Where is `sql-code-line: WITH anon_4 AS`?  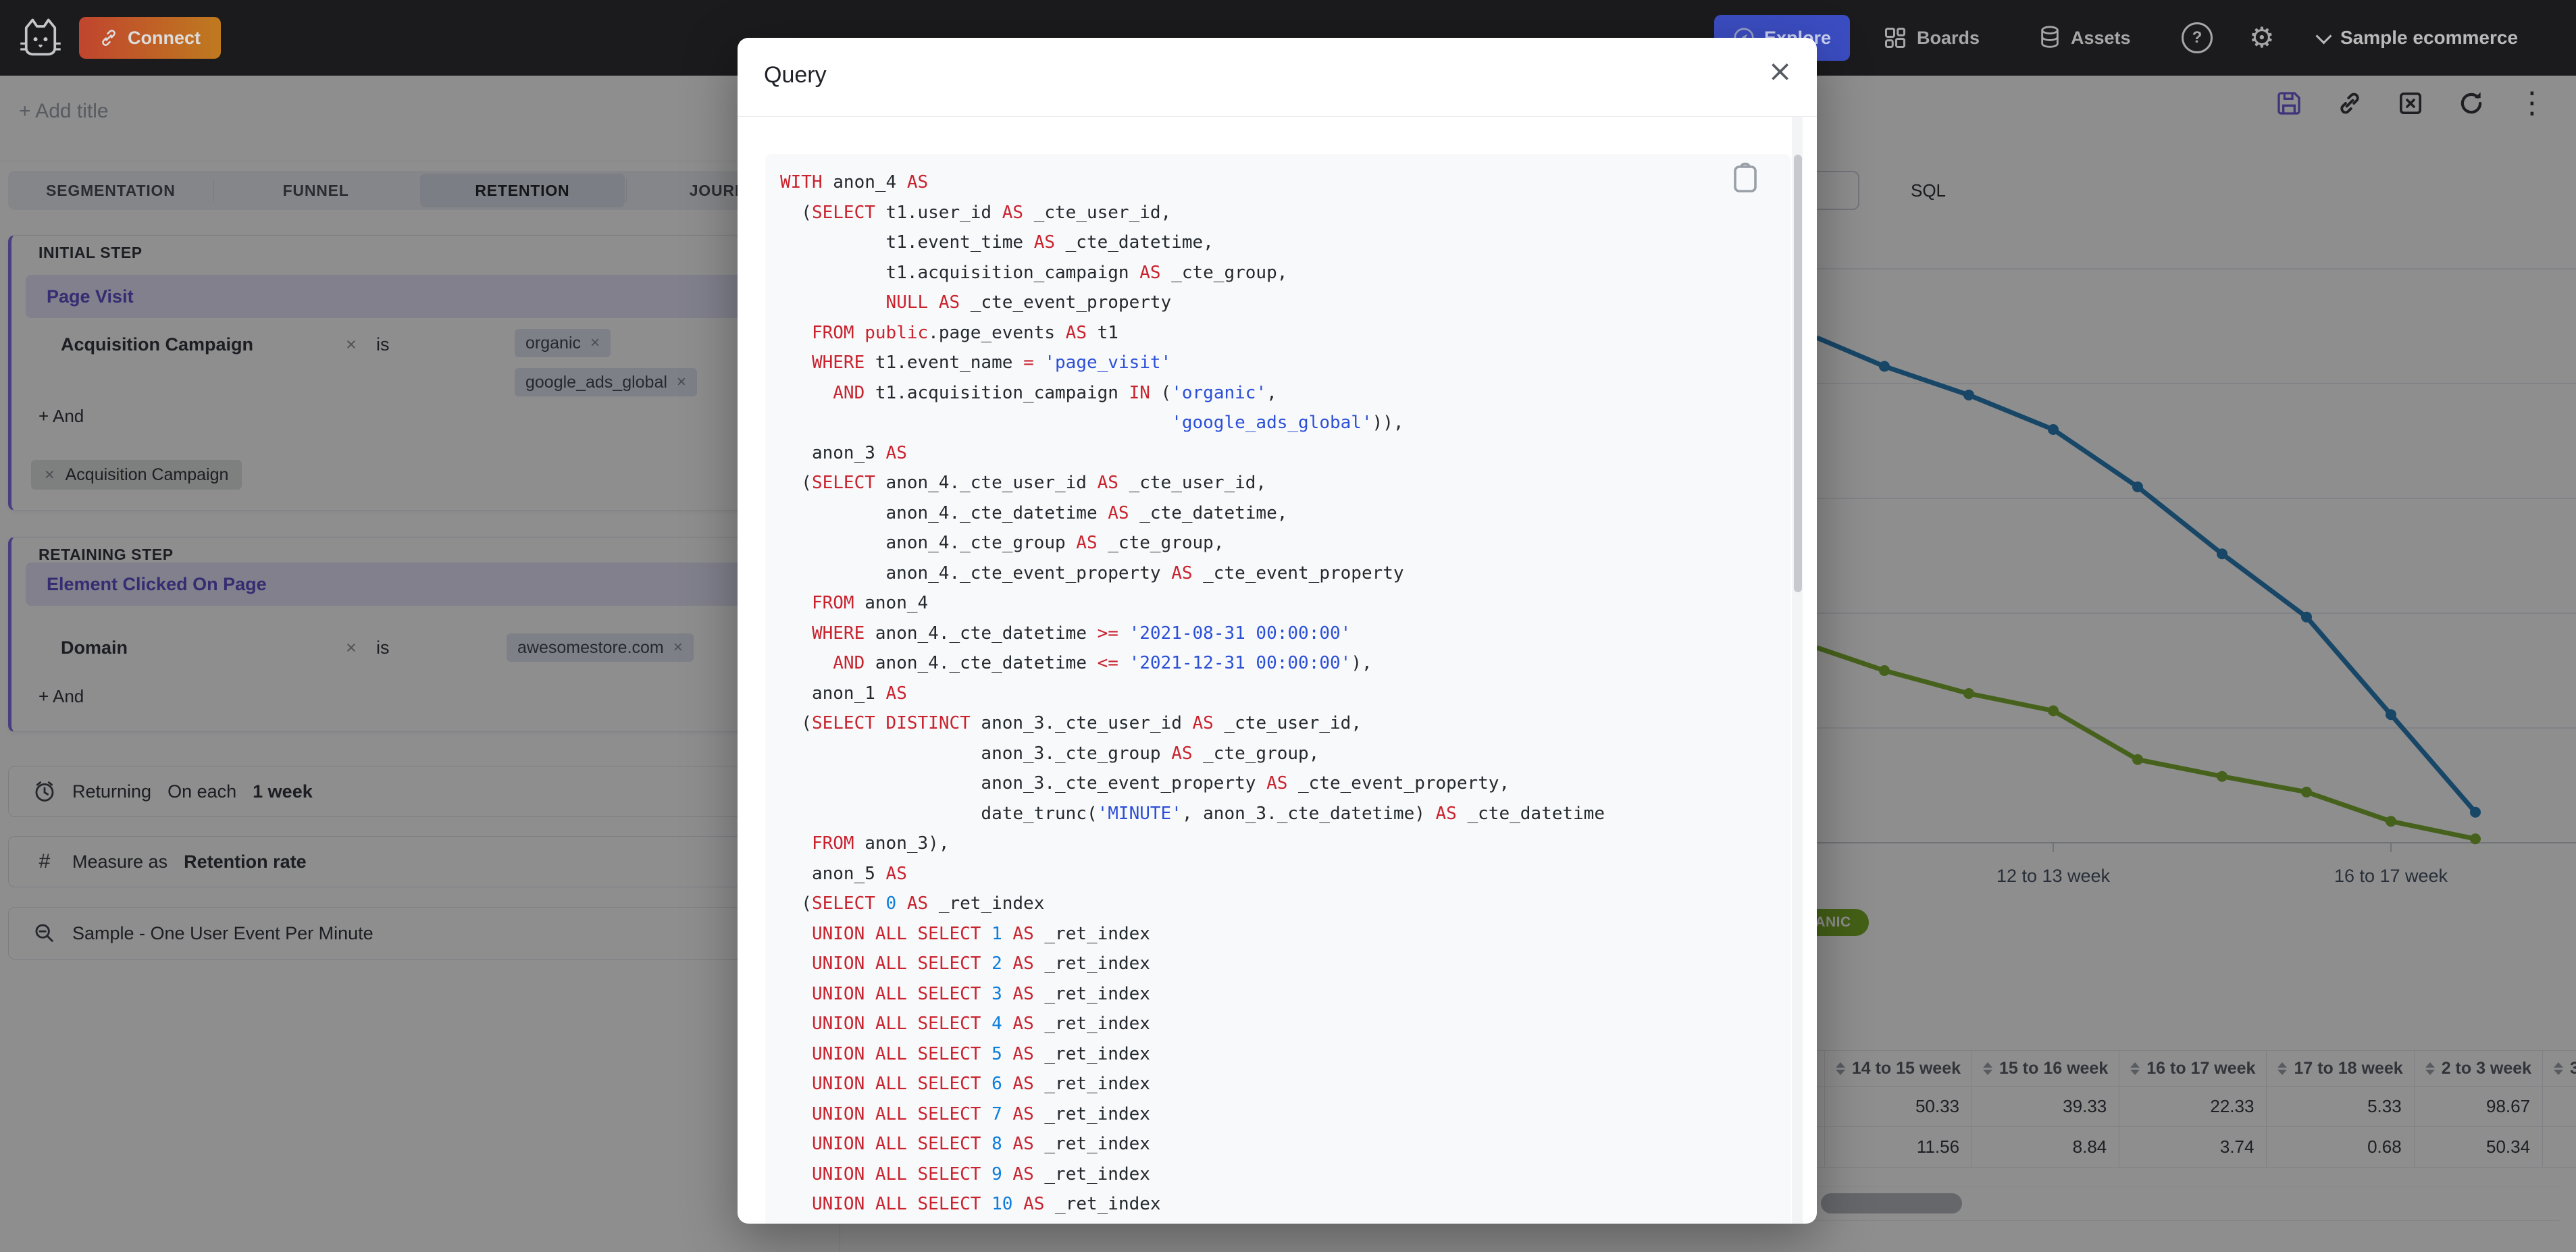 sql-code-line: WITH anon_4 AS is located at coordinates (854, 182).